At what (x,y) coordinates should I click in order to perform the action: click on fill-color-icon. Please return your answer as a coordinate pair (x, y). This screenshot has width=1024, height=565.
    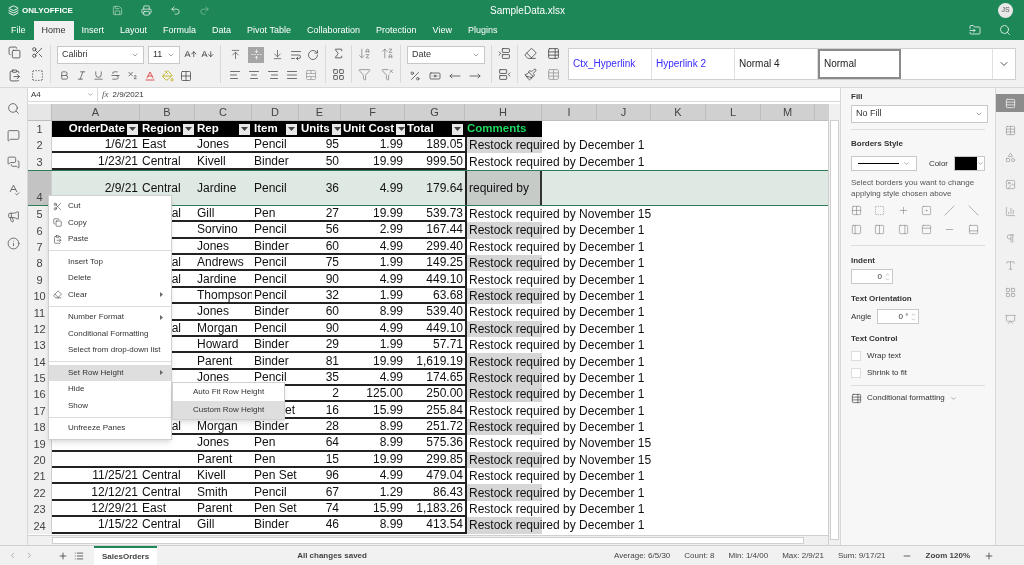
    Looking at the image, I should click on (168, 75).